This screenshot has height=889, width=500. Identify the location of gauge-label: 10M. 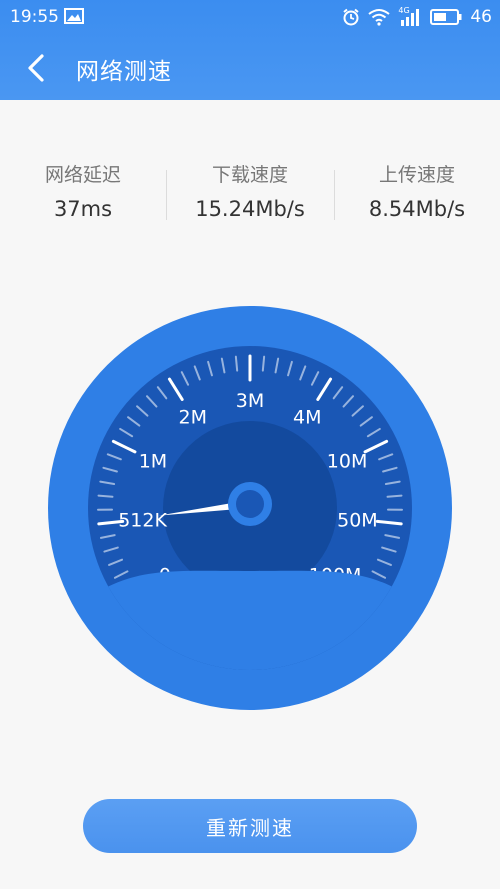
(347, 462).